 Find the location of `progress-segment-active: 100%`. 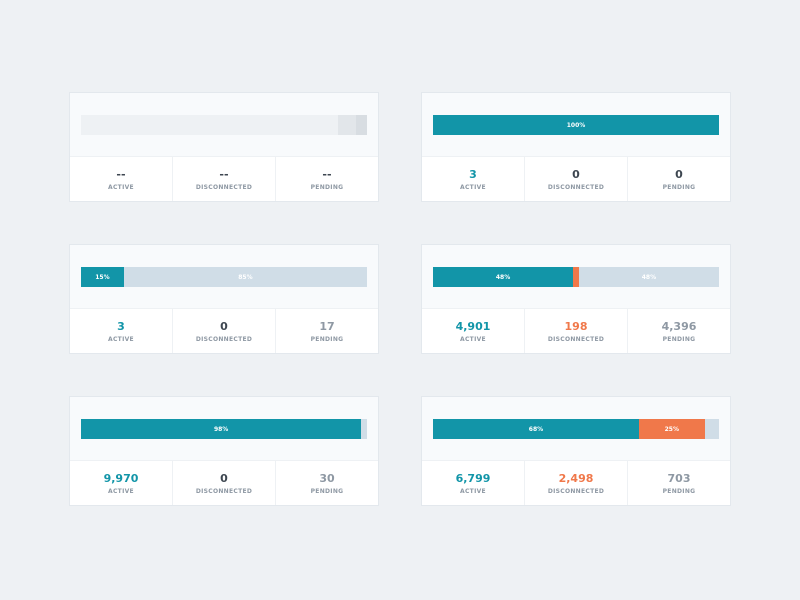

progress-segment-active: 100% is located at coordinates (576, 125).